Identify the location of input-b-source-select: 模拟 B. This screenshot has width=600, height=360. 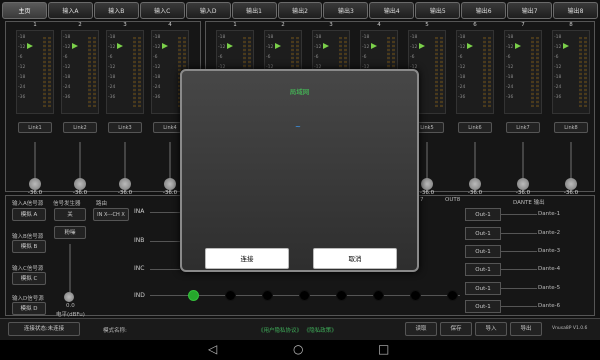
(29, 246).